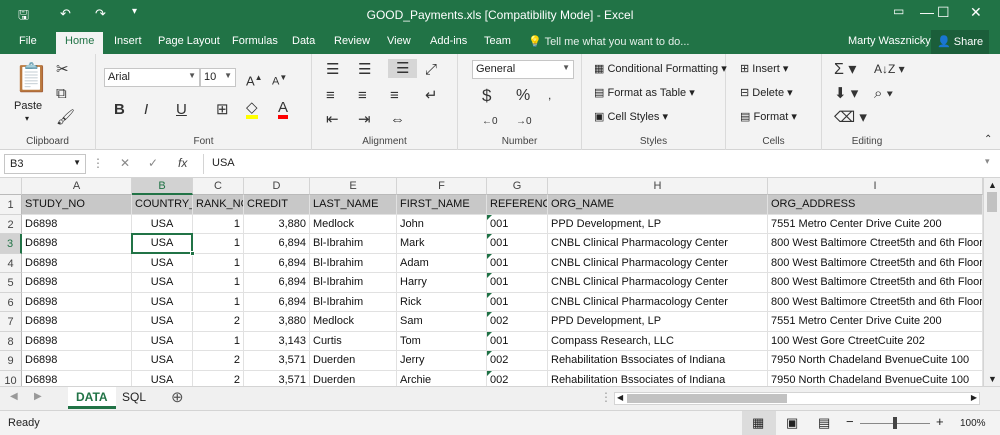  What do you see at coordinates (875, 186) in the screenshot?
I see `column-header-i: I` at bounding box center [875, 186].